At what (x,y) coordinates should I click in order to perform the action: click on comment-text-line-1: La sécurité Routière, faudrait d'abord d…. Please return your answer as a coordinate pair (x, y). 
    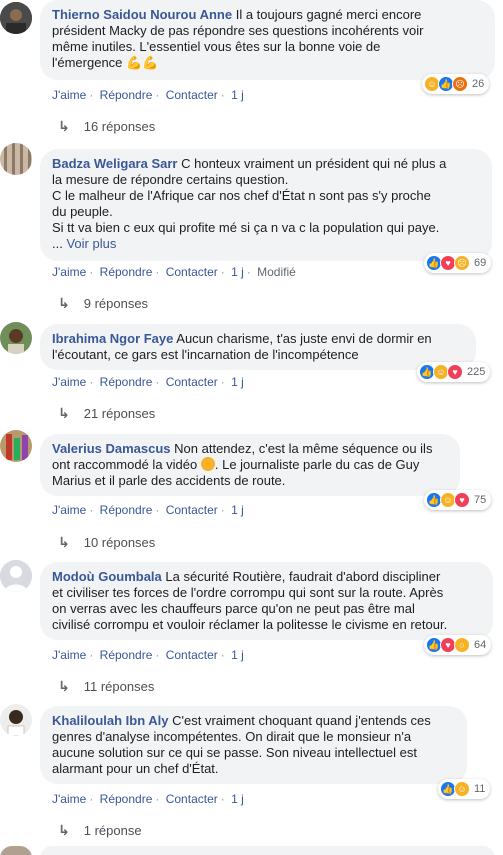
    Looking at the image, I should click on (303, 576).